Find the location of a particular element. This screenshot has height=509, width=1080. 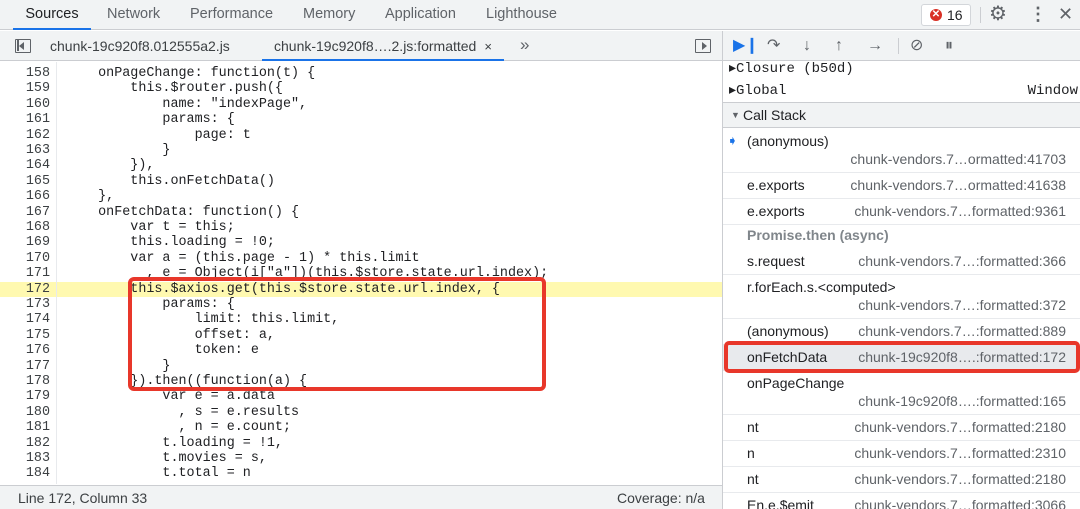

line-number: 183 is located at coordinates (25, 458).